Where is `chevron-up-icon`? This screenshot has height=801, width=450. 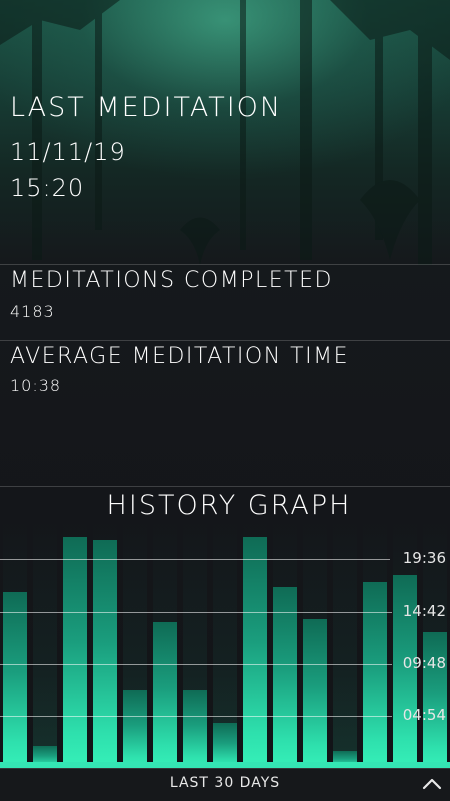
chevron-up-icon is located at coordinates (432, 784).